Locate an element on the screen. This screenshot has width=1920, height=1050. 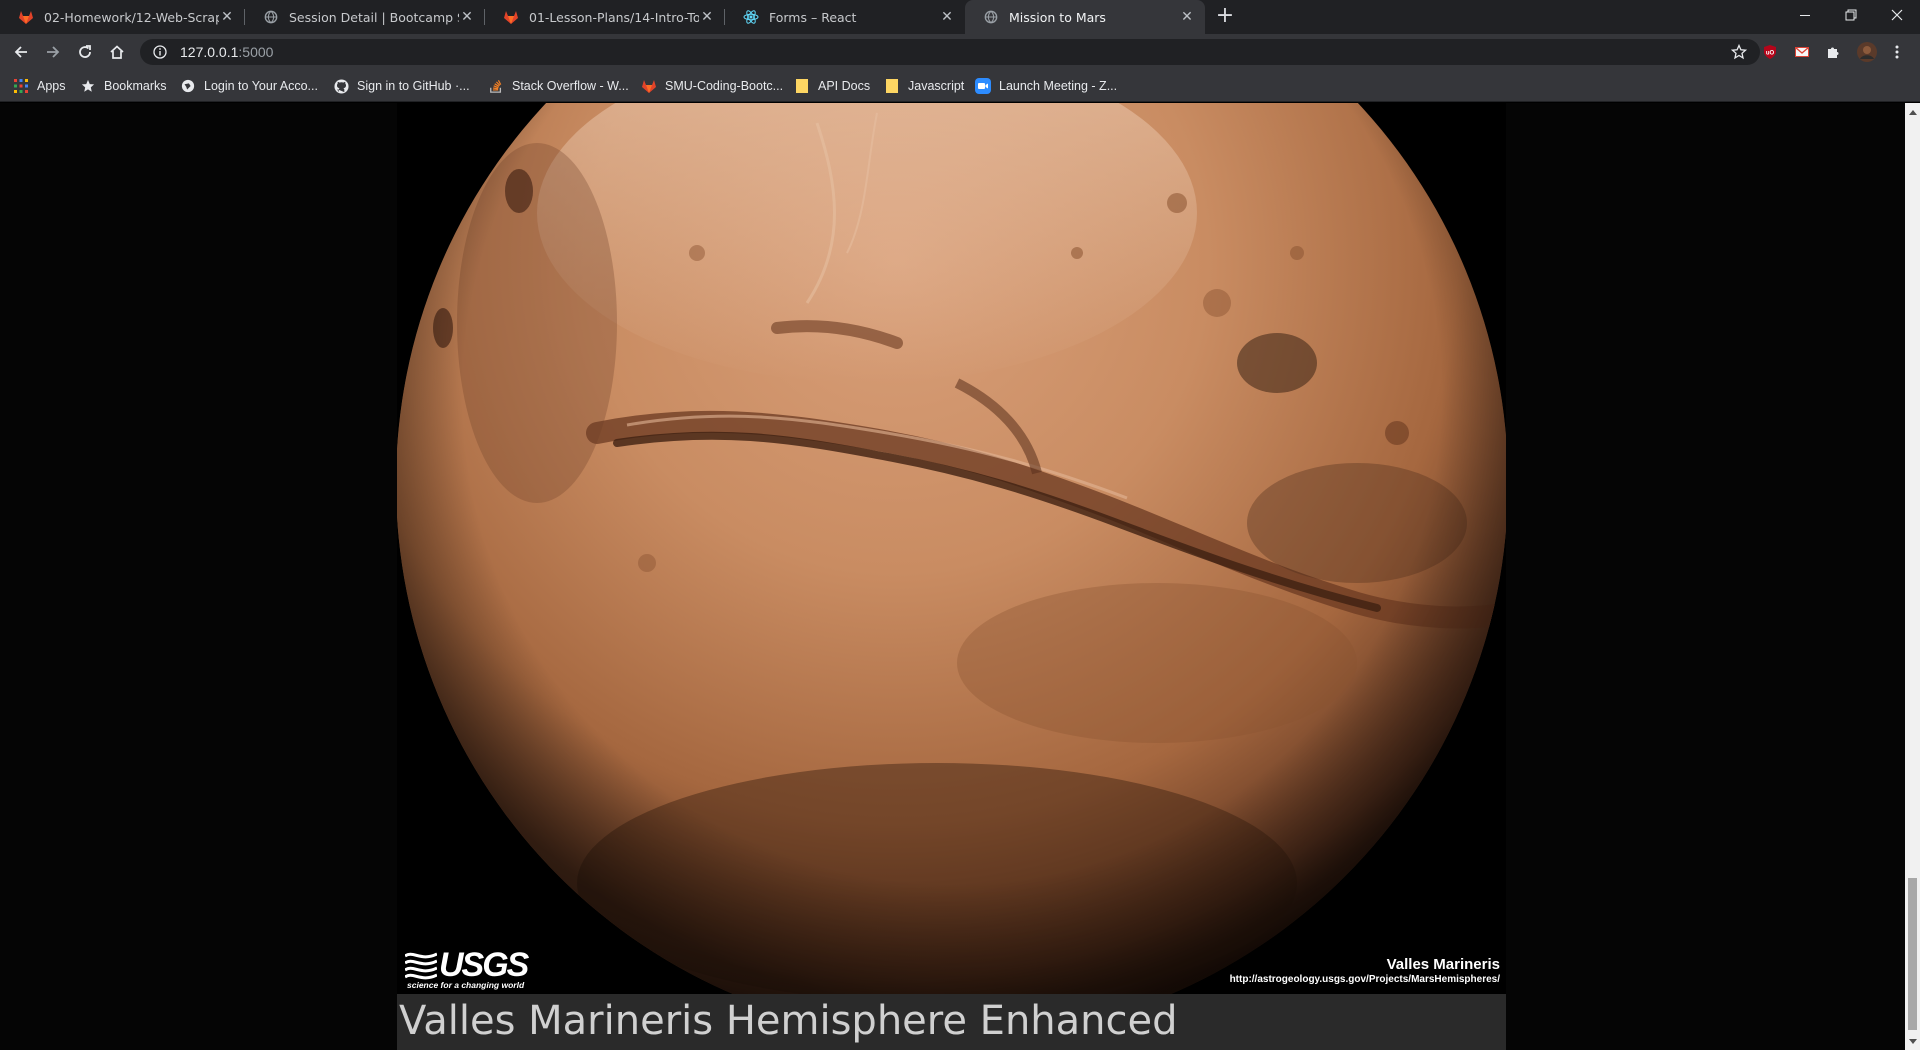
extensions-puzzle-icon is located at coordinates (1833, 52).